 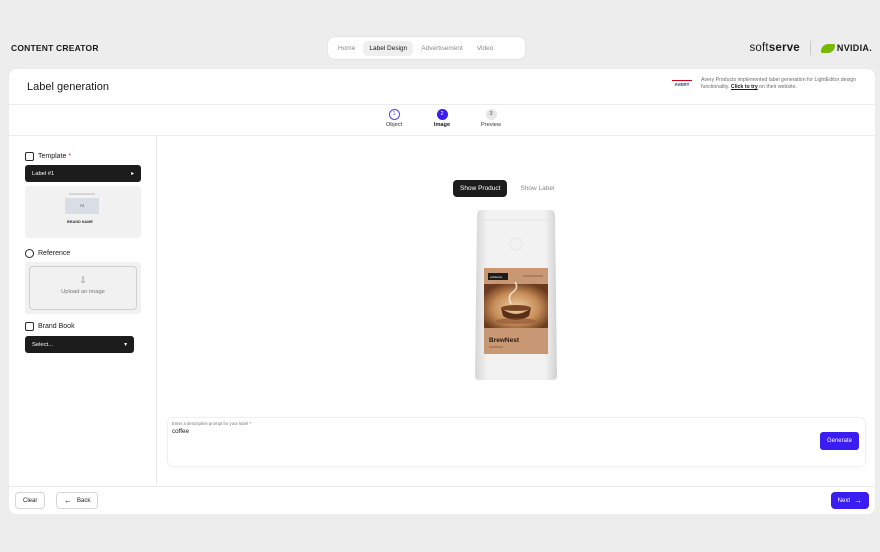 I want to click on upload-text: Upload an image, so click(x=83, y=292).